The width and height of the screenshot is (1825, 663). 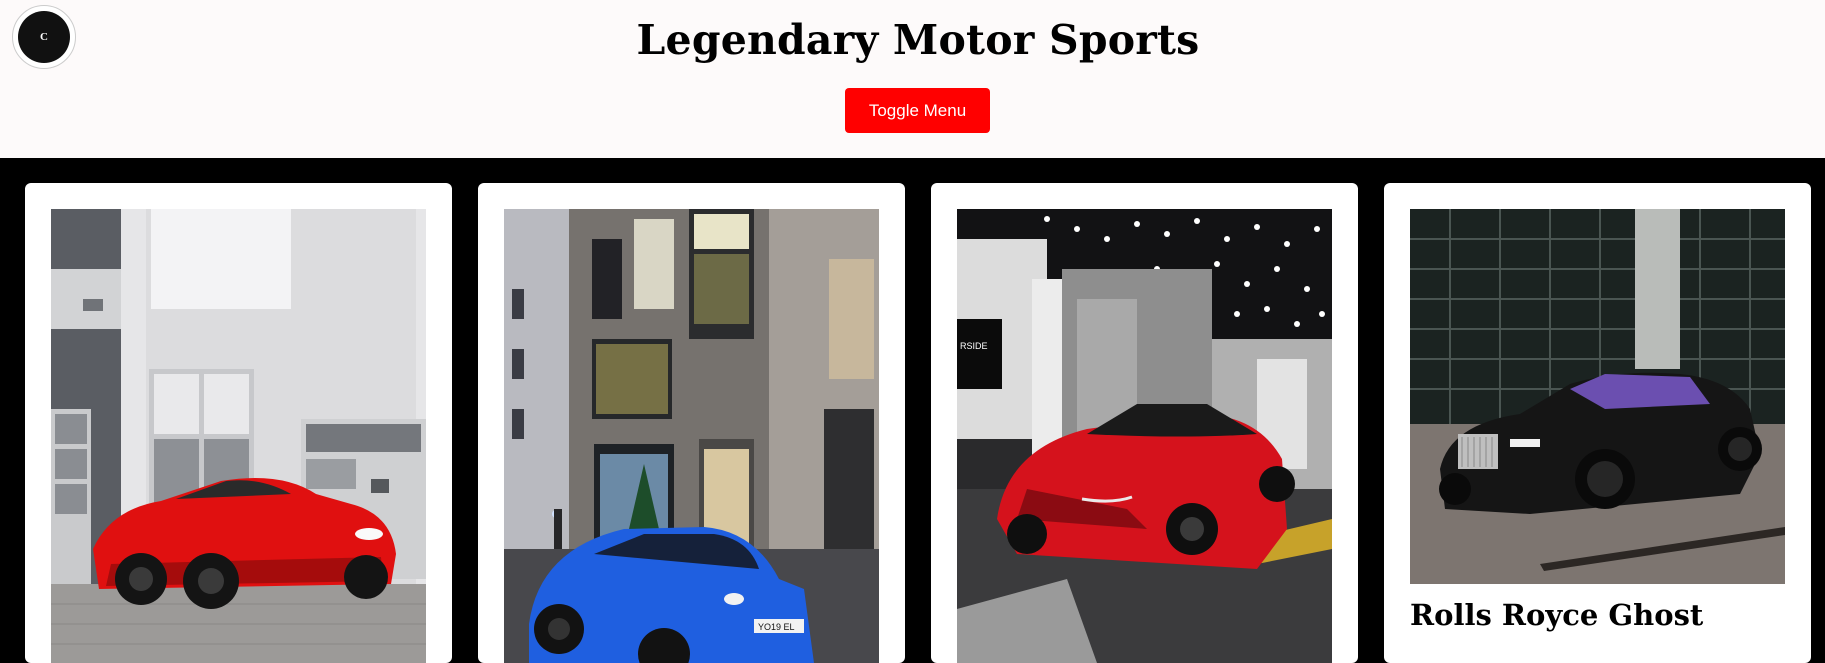 I want to click on license-plate: YO19 EL, so click(x=776, y=627).